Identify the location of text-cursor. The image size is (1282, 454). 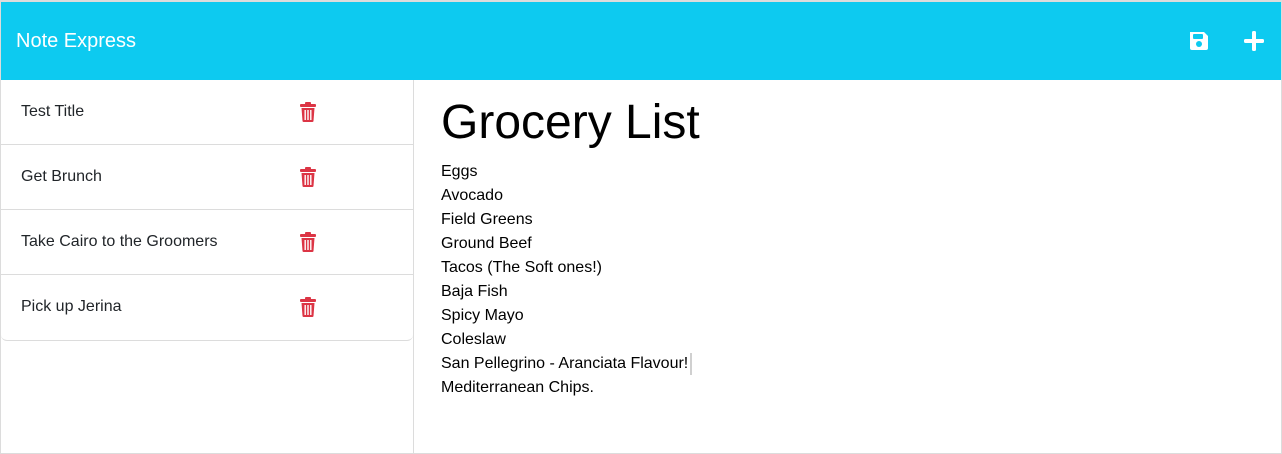
(691, 363).